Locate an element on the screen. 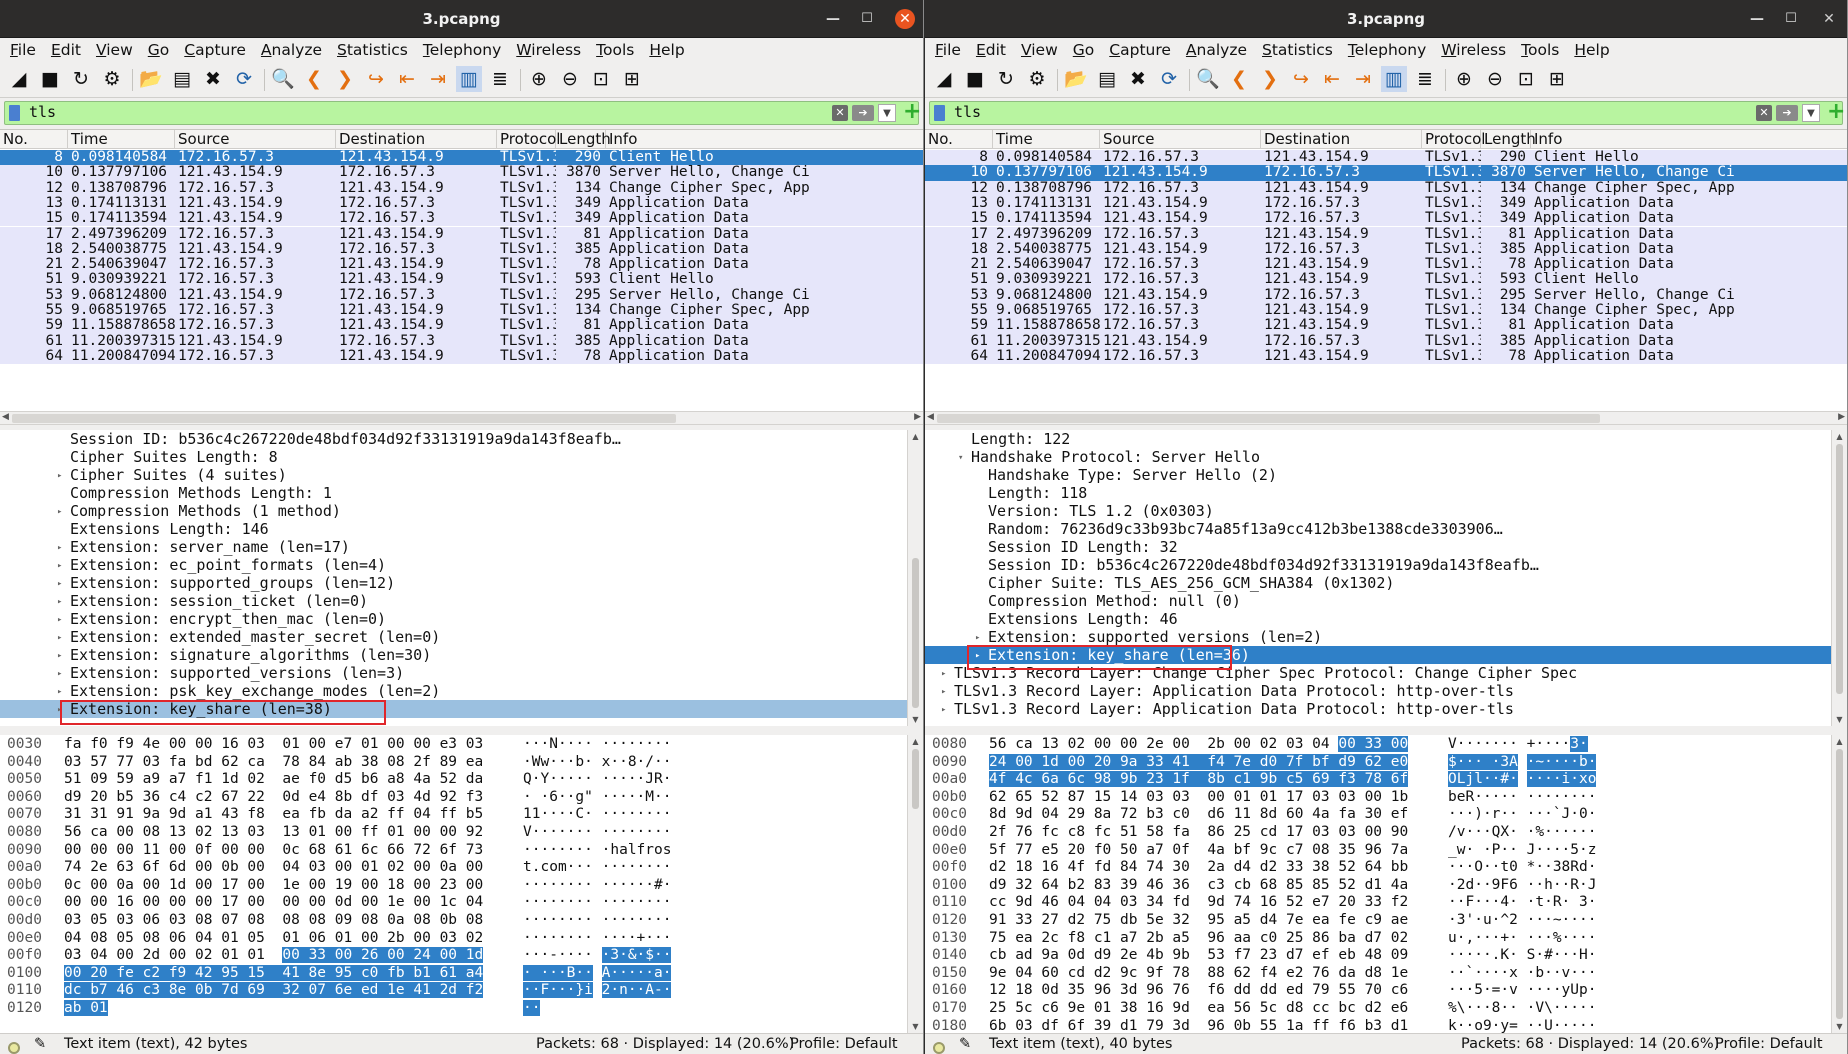  clear-filter-icon: ✕ is located at coordinates (1764, 113).